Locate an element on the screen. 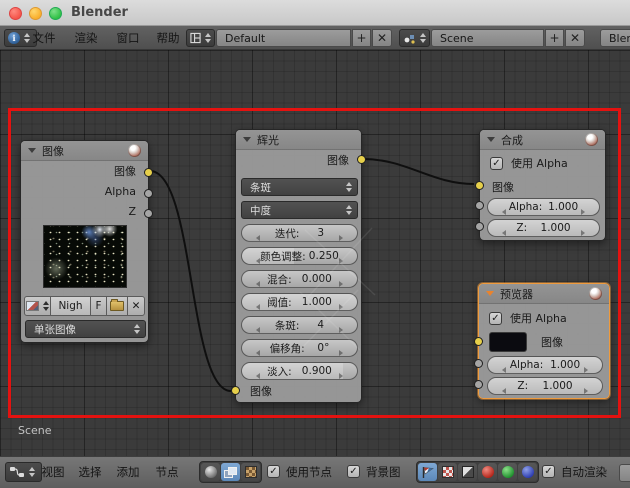 The image size is (630, 488). mix-slider: 混合: 0.000 is located at coordinates (299, 279).